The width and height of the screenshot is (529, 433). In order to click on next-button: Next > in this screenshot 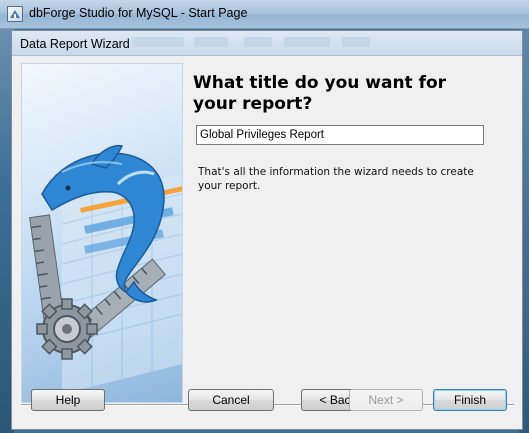, I will do `click(386, 400)`.